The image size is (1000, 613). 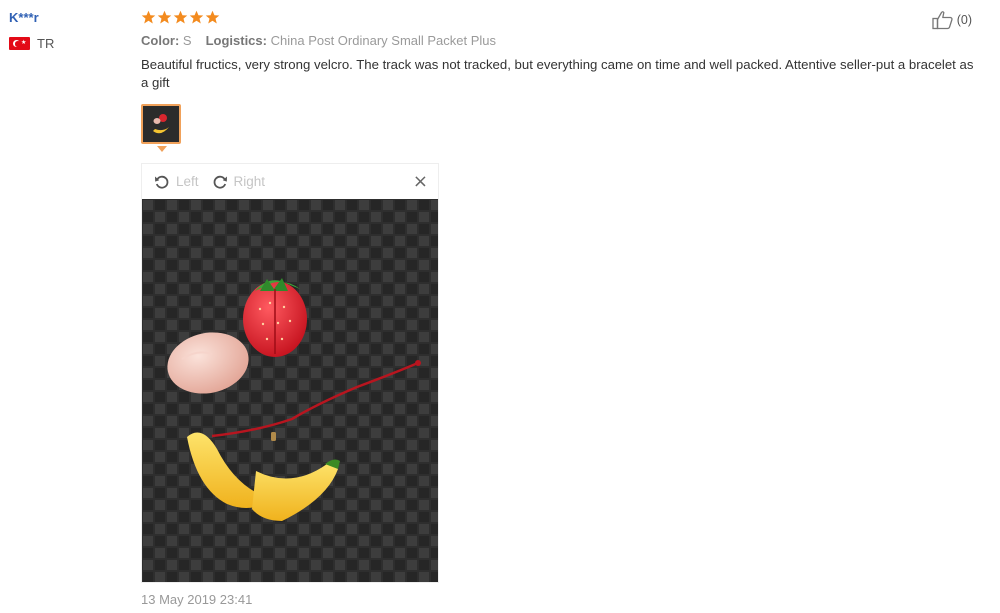 I want to click on rotate-right-icon, so click(x=220, y=182).